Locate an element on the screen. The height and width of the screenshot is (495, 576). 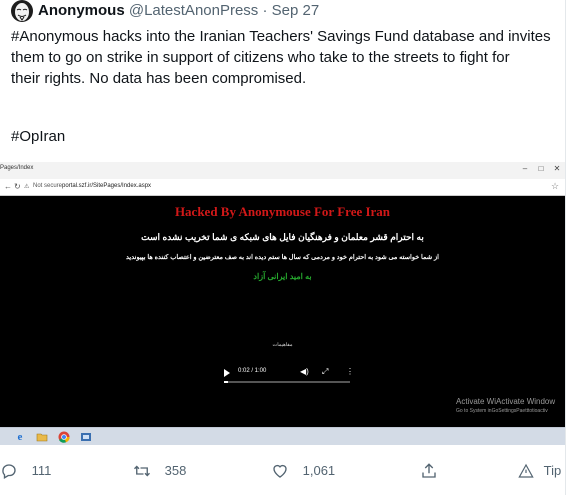
windows-taskbar: e is located at coordinates (282, 436).